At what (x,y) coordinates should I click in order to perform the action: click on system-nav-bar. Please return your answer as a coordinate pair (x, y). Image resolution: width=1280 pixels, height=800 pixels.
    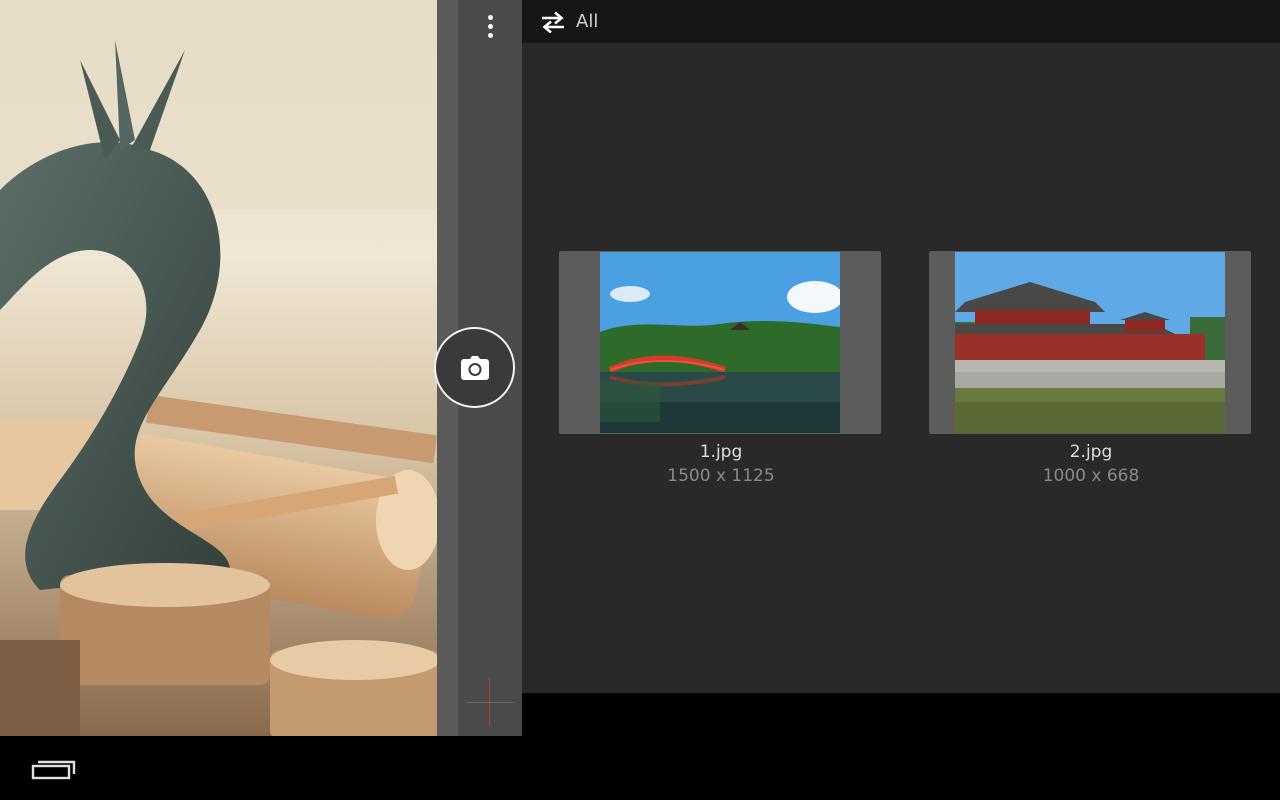
    Looking at the image, I should click on (640, 768).